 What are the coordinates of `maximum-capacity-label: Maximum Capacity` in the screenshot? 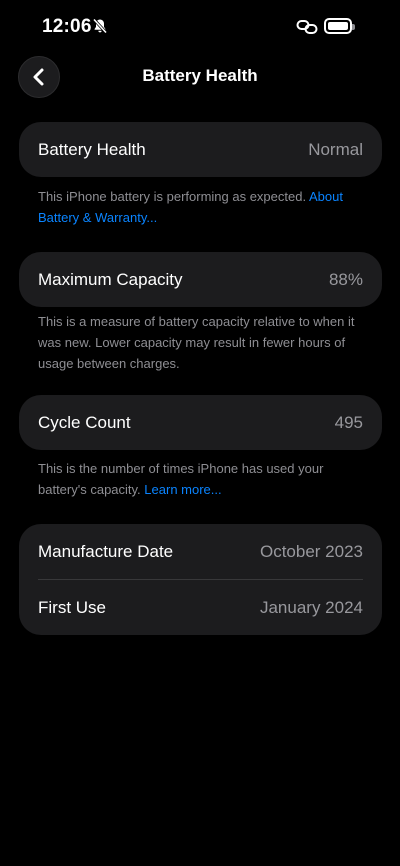 It's located at (110, 279).